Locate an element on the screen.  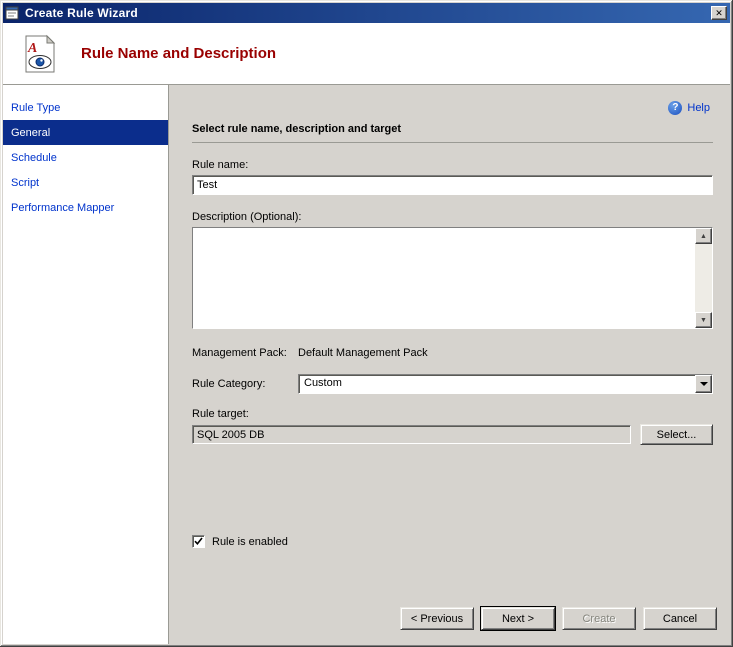
titlebar: Create Rule Wizard ✕ is located at coordinates (366, 13).